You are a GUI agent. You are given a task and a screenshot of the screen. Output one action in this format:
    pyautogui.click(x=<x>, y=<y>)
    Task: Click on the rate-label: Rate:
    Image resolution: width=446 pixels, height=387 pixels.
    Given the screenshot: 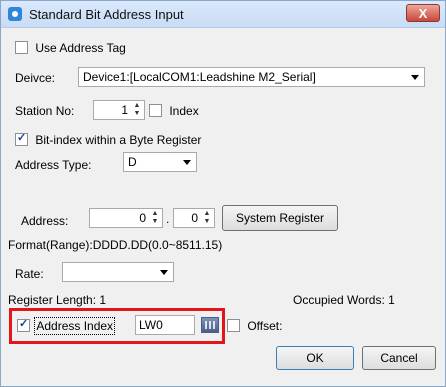 What is the action you would take?
    pyautogui.click(x=29, y=274)
    